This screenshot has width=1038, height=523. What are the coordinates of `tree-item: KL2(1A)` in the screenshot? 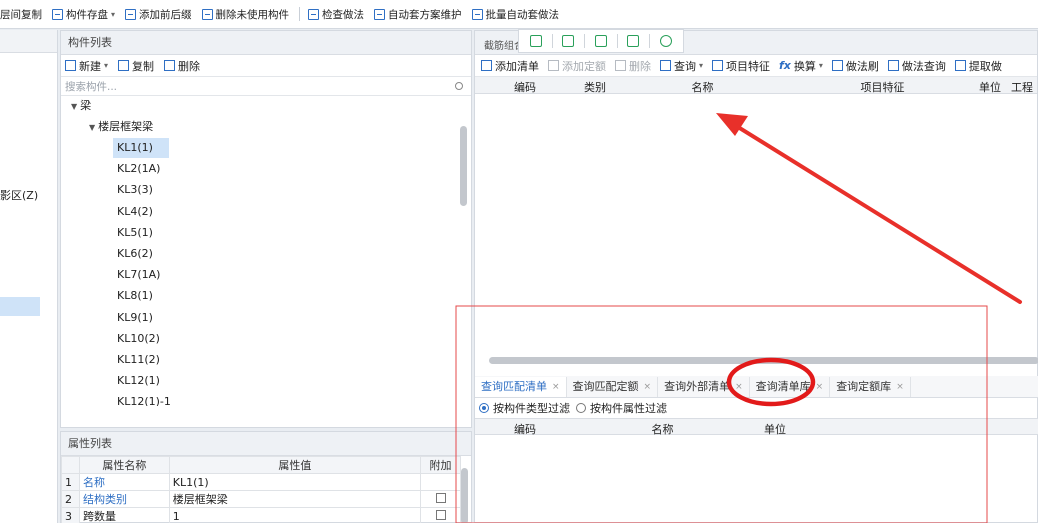 It's located at (141, 169).